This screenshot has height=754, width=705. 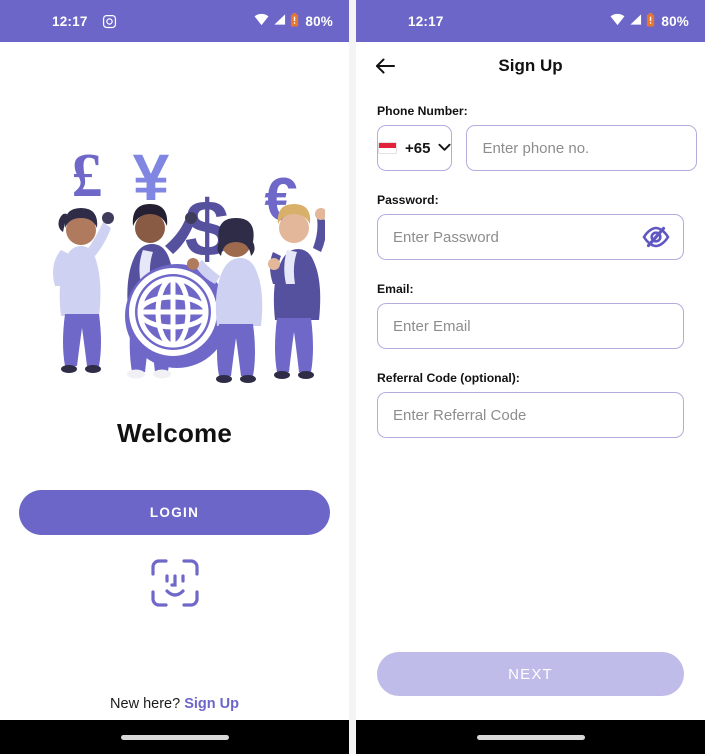 I want to click on page-title: Sign Up, so click(x=530, y=65).